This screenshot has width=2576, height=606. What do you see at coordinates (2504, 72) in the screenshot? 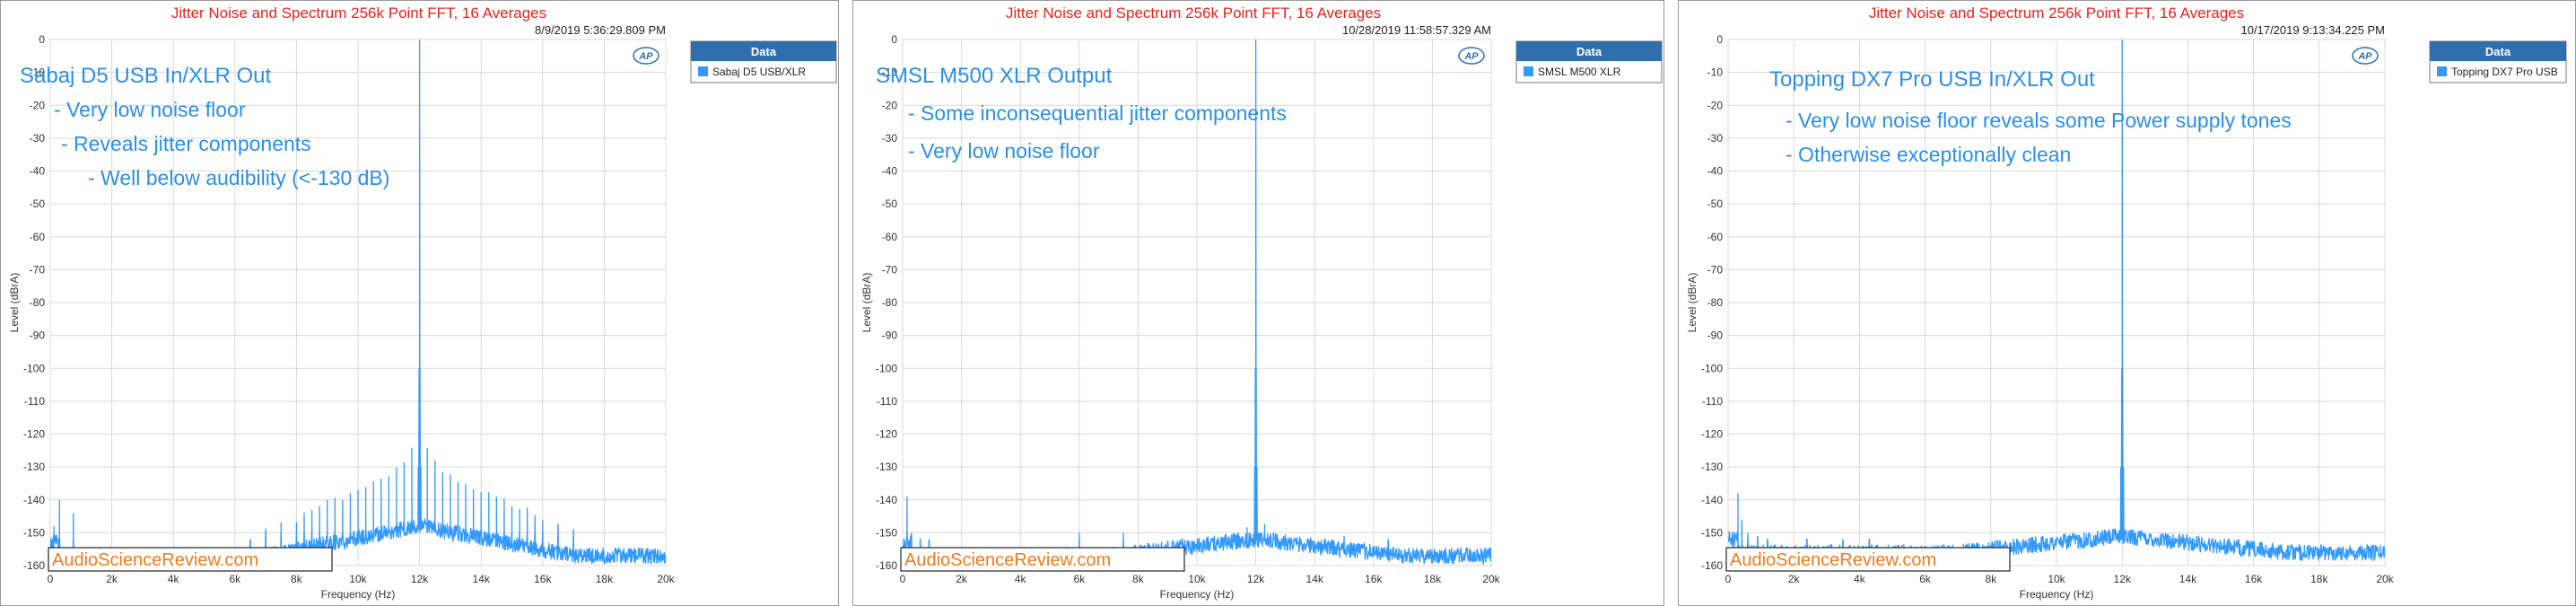
I see `legend-entry: Topping DX7 Pro USB` at bounding box center [2504, 72].